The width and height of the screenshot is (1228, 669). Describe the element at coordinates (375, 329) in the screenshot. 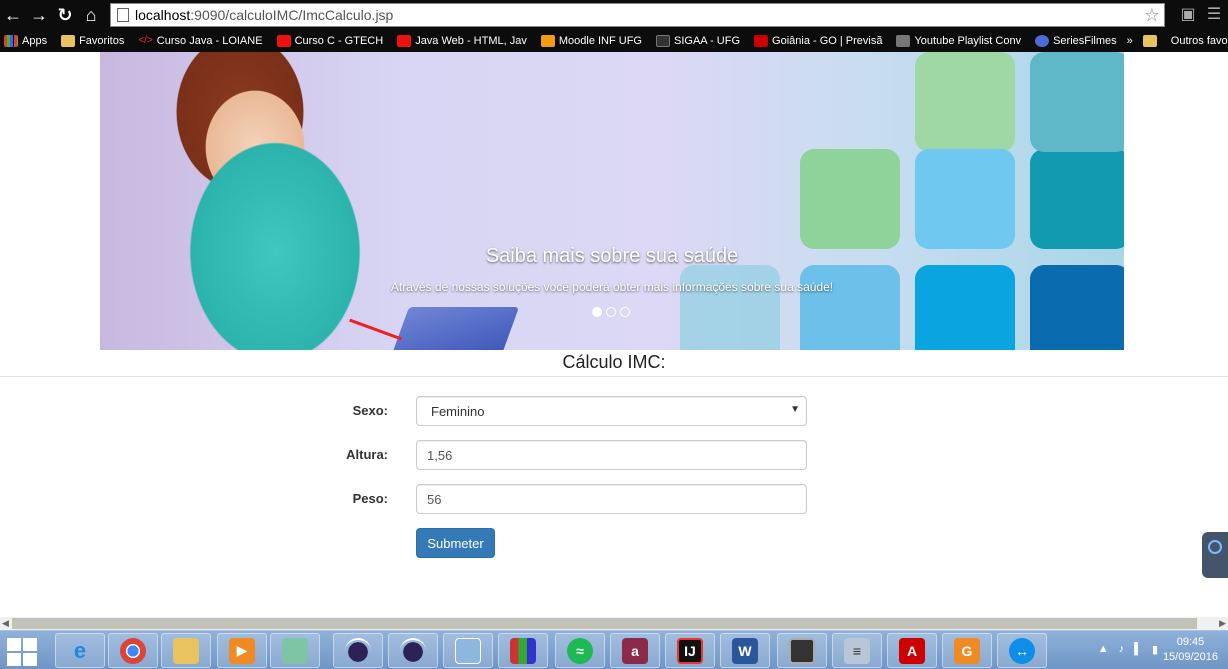

I see `pen-illustration` at that location.